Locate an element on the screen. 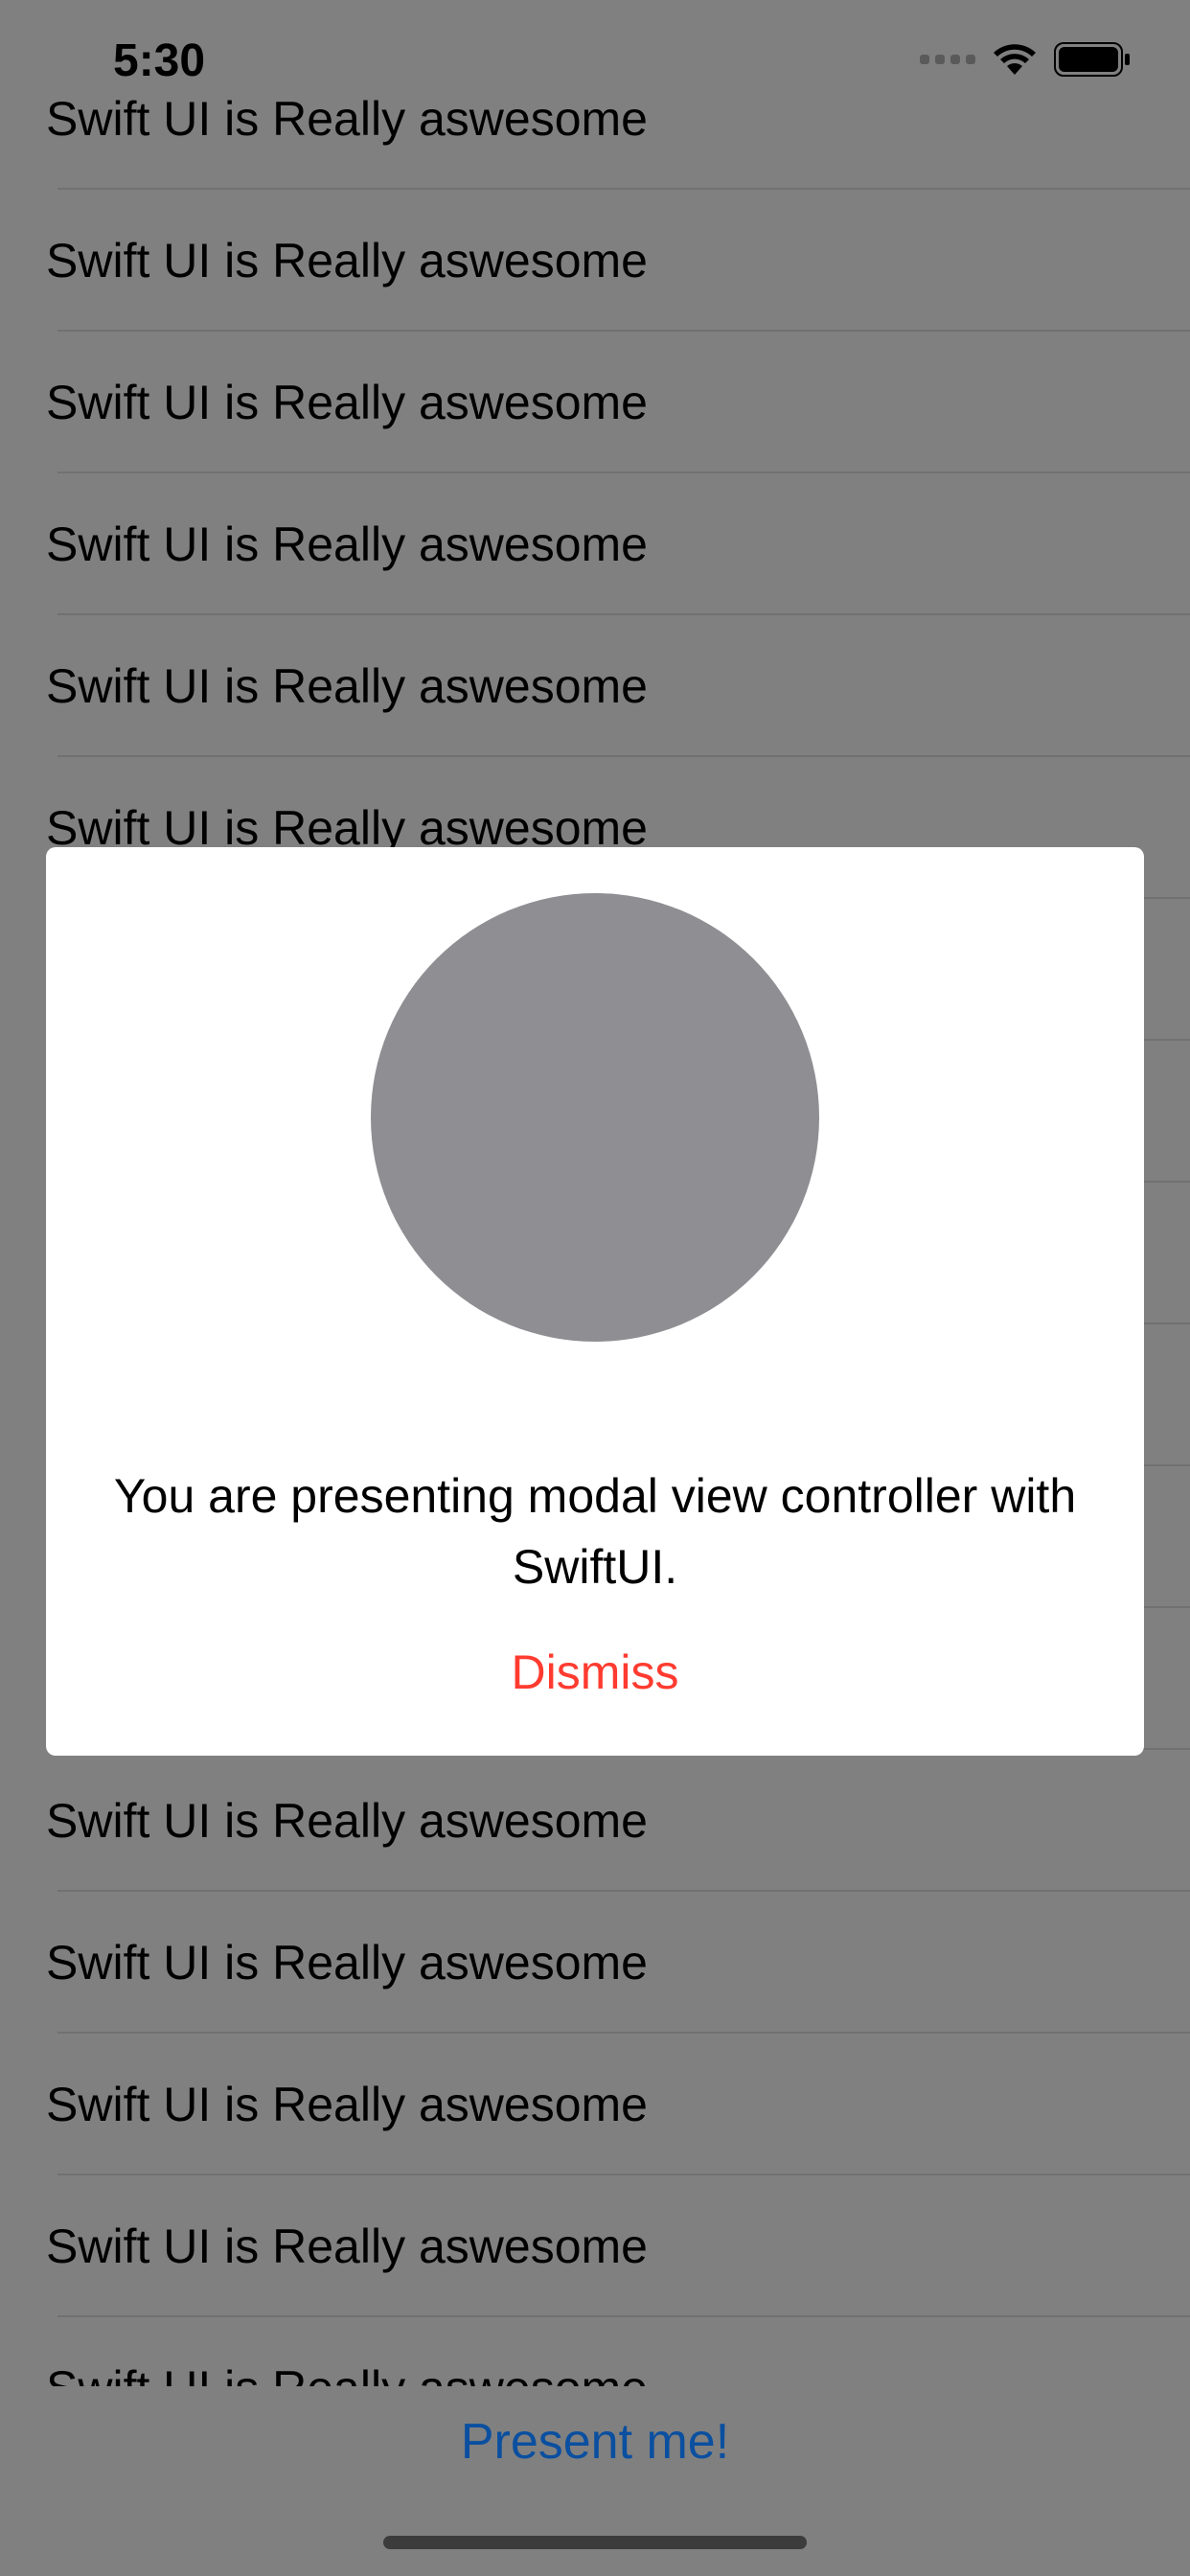 The image size is (1190, 2576). home-indicator is located at coordinates (595, 2542).